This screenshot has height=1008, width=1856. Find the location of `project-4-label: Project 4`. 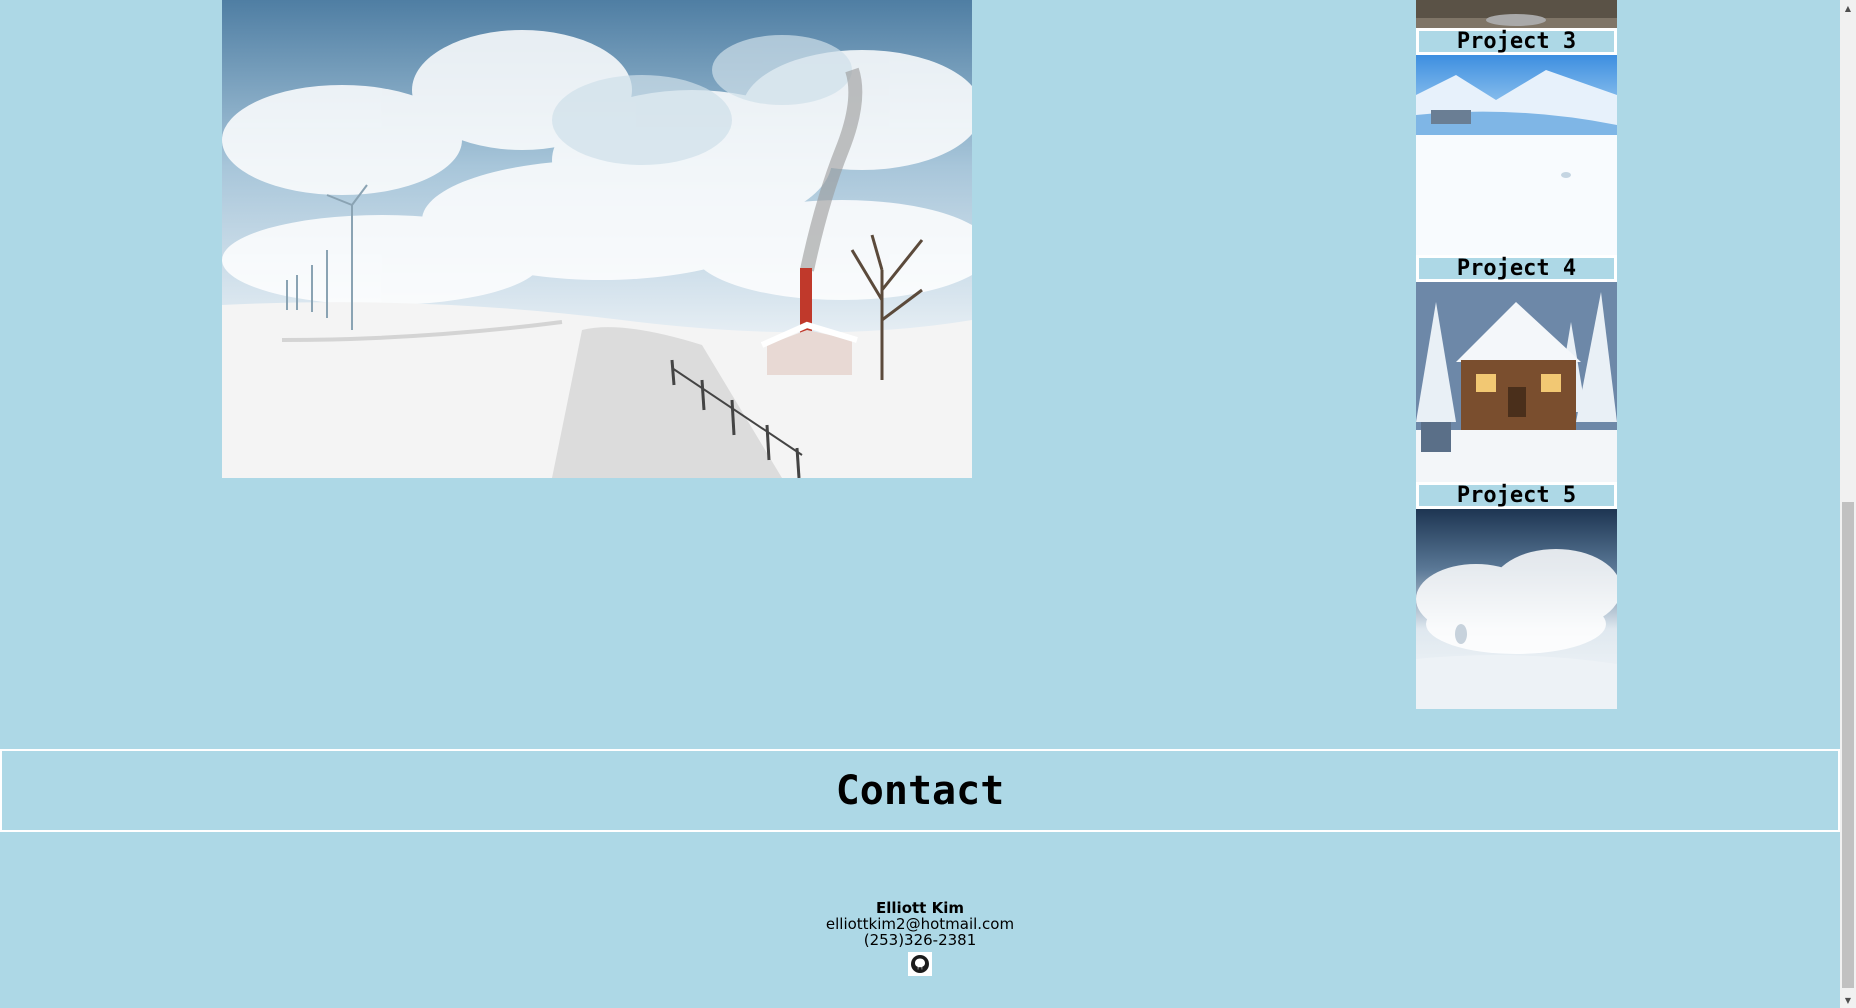

project-4-label: Project 4 is located at coordinates (1516, 268).